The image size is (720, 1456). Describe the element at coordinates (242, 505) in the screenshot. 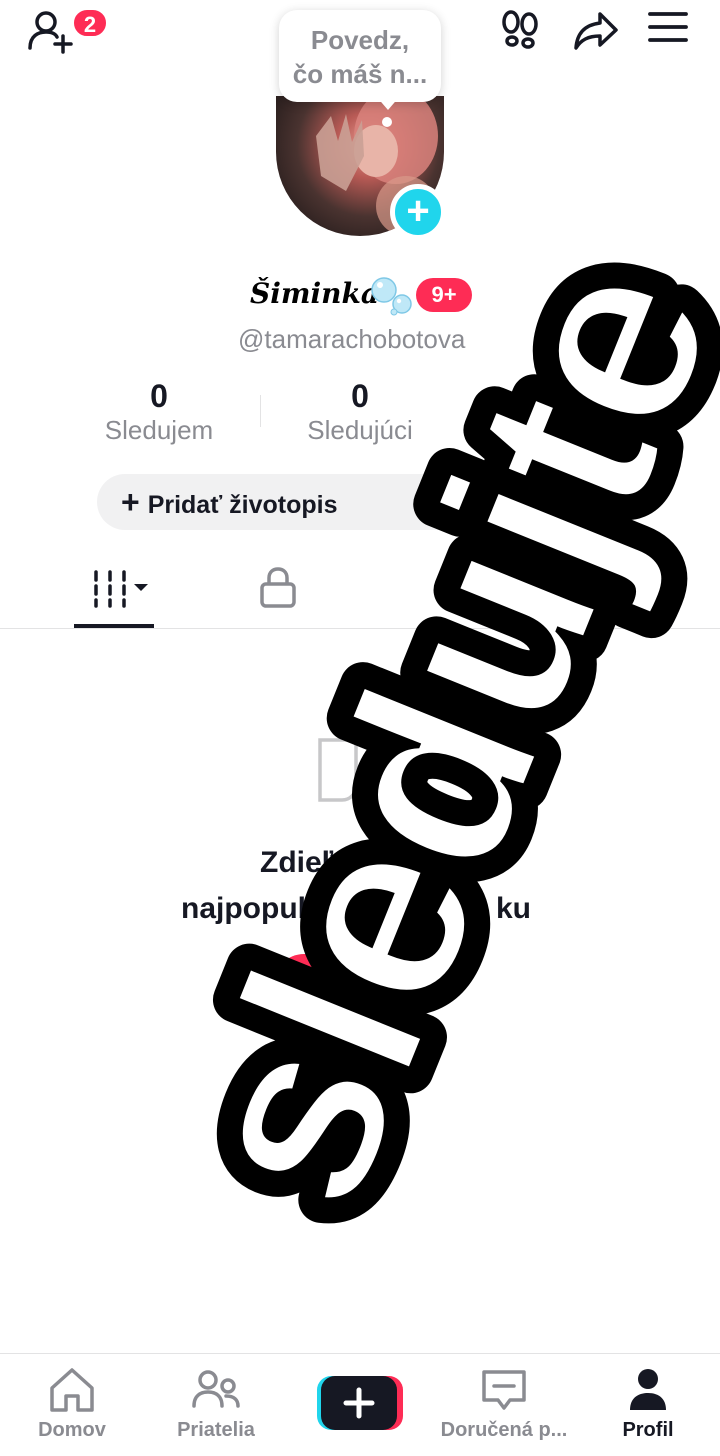

I see `add-bio-label: Pridať životopis` at that location.